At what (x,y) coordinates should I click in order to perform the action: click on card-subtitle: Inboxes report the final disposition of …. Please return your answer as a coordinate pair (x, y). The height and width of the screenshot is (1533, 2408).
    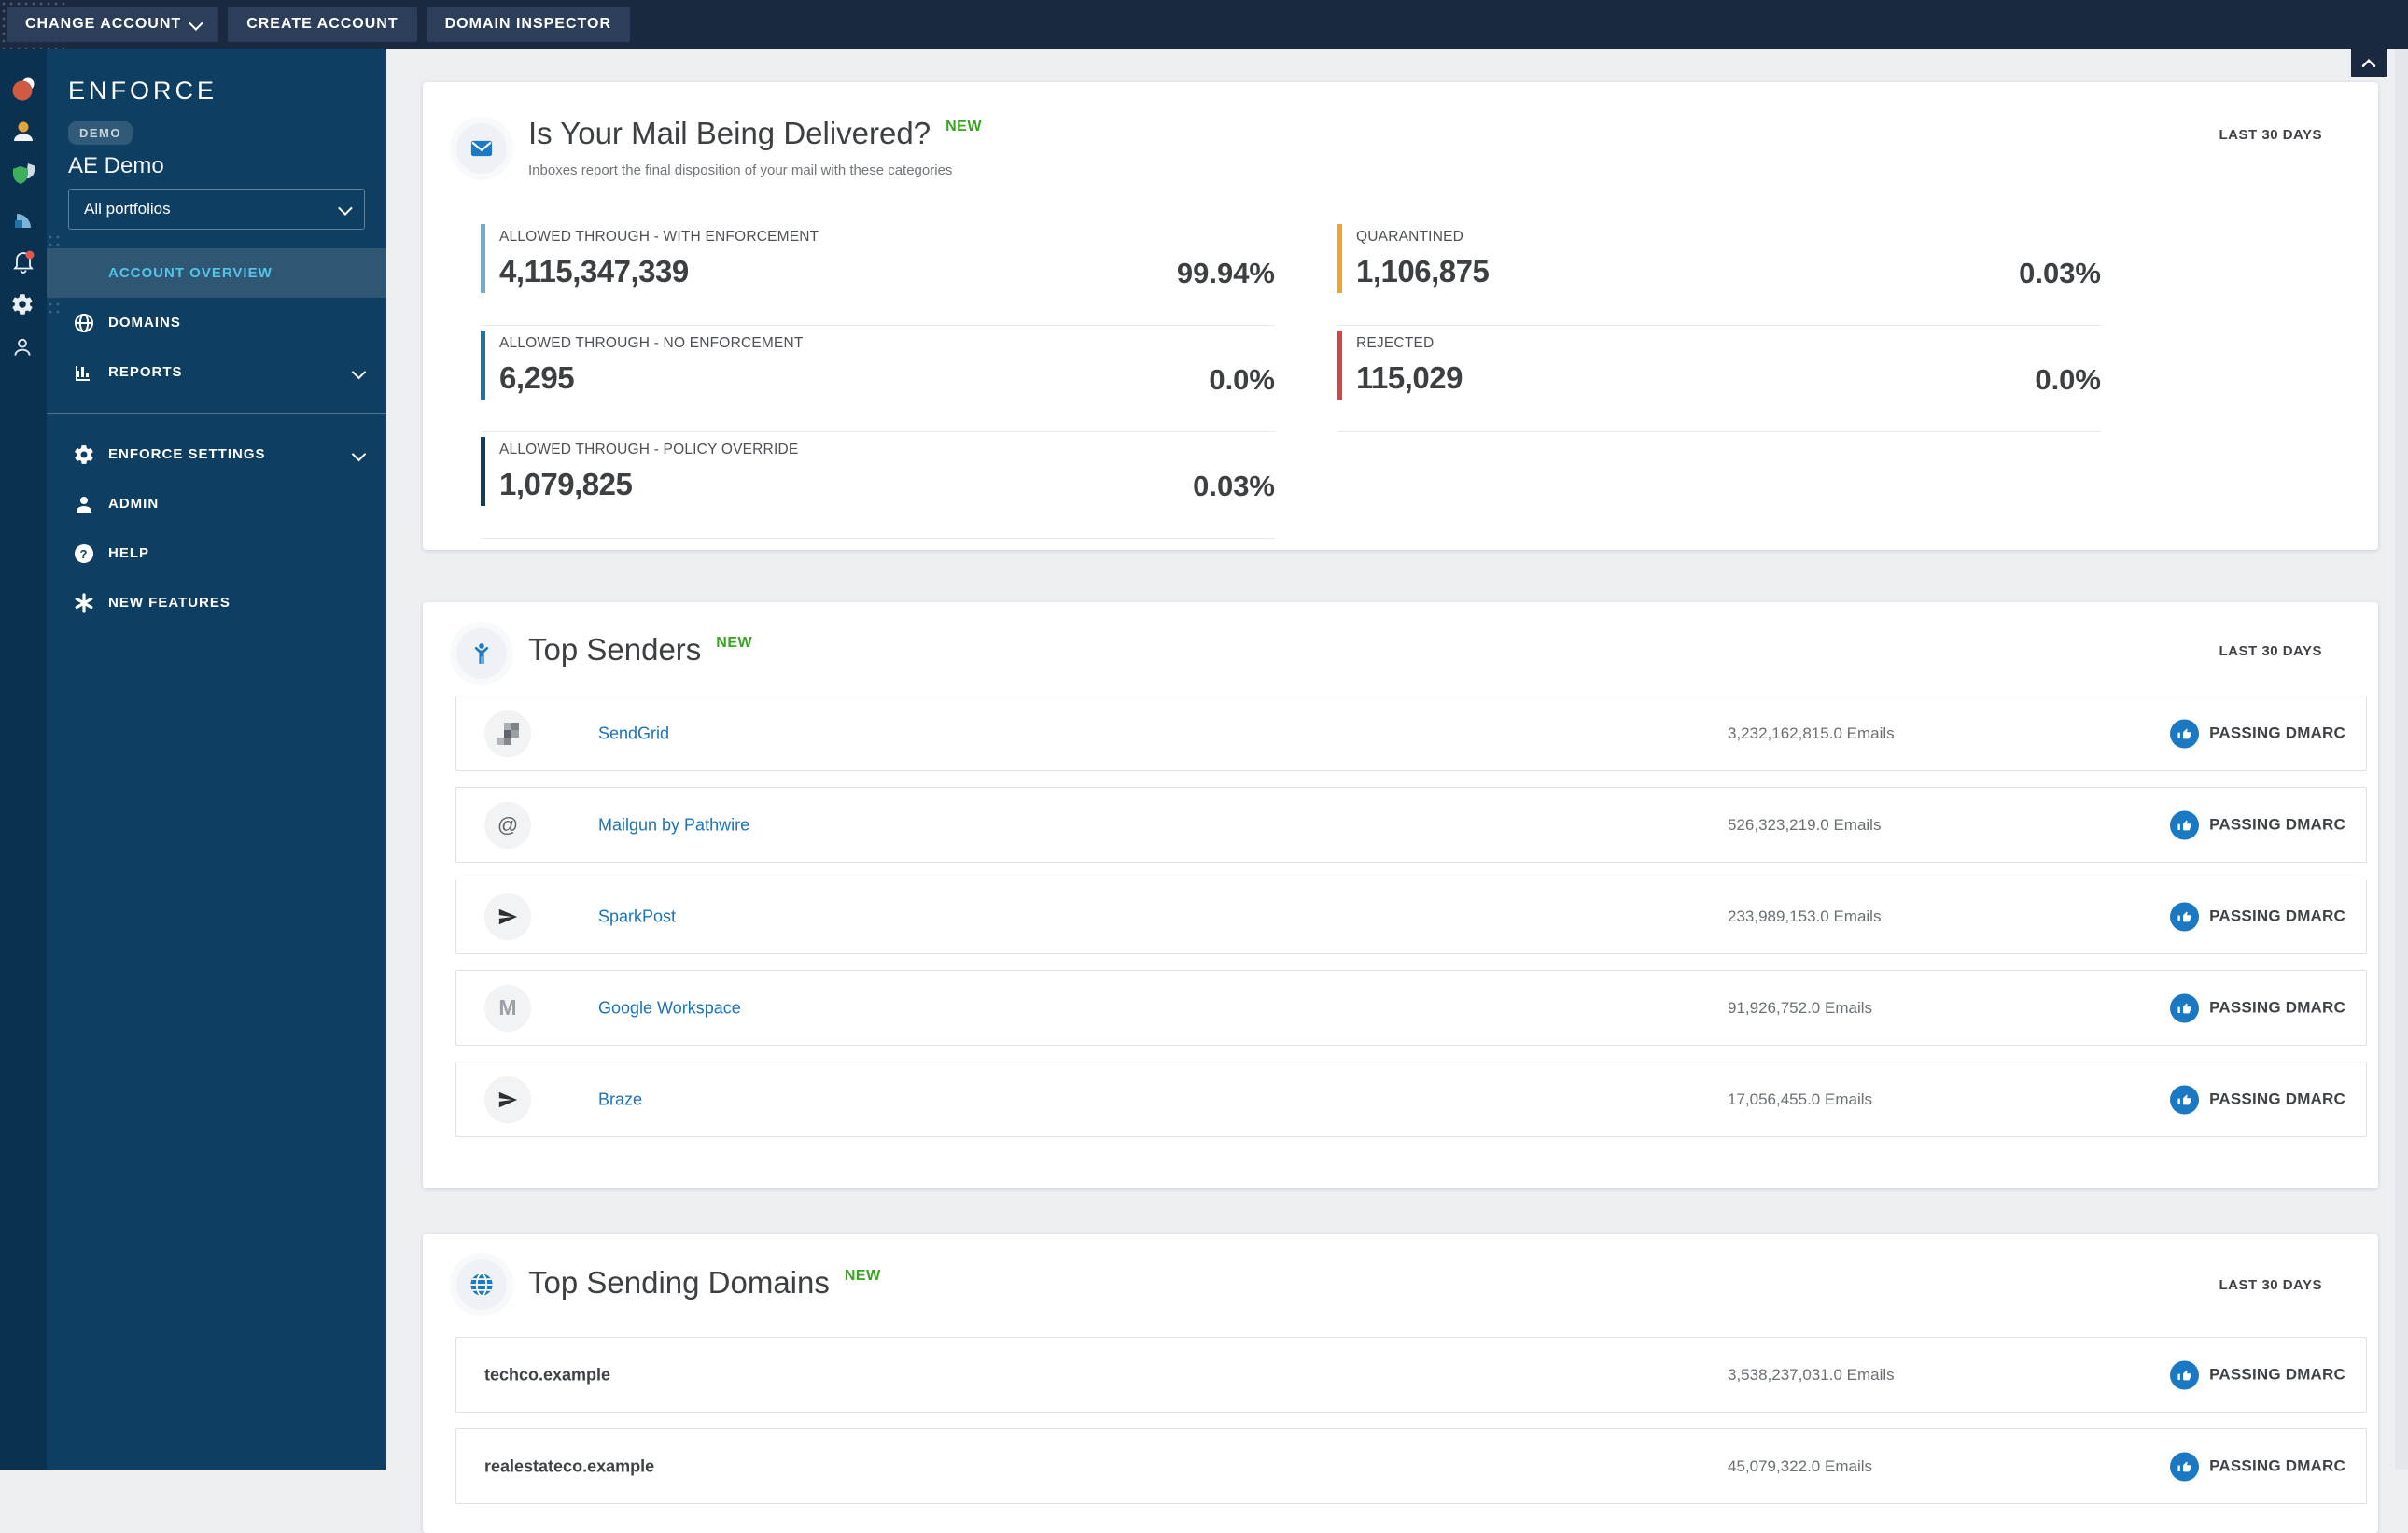
    Looking at the image, I should click on (740, 170).